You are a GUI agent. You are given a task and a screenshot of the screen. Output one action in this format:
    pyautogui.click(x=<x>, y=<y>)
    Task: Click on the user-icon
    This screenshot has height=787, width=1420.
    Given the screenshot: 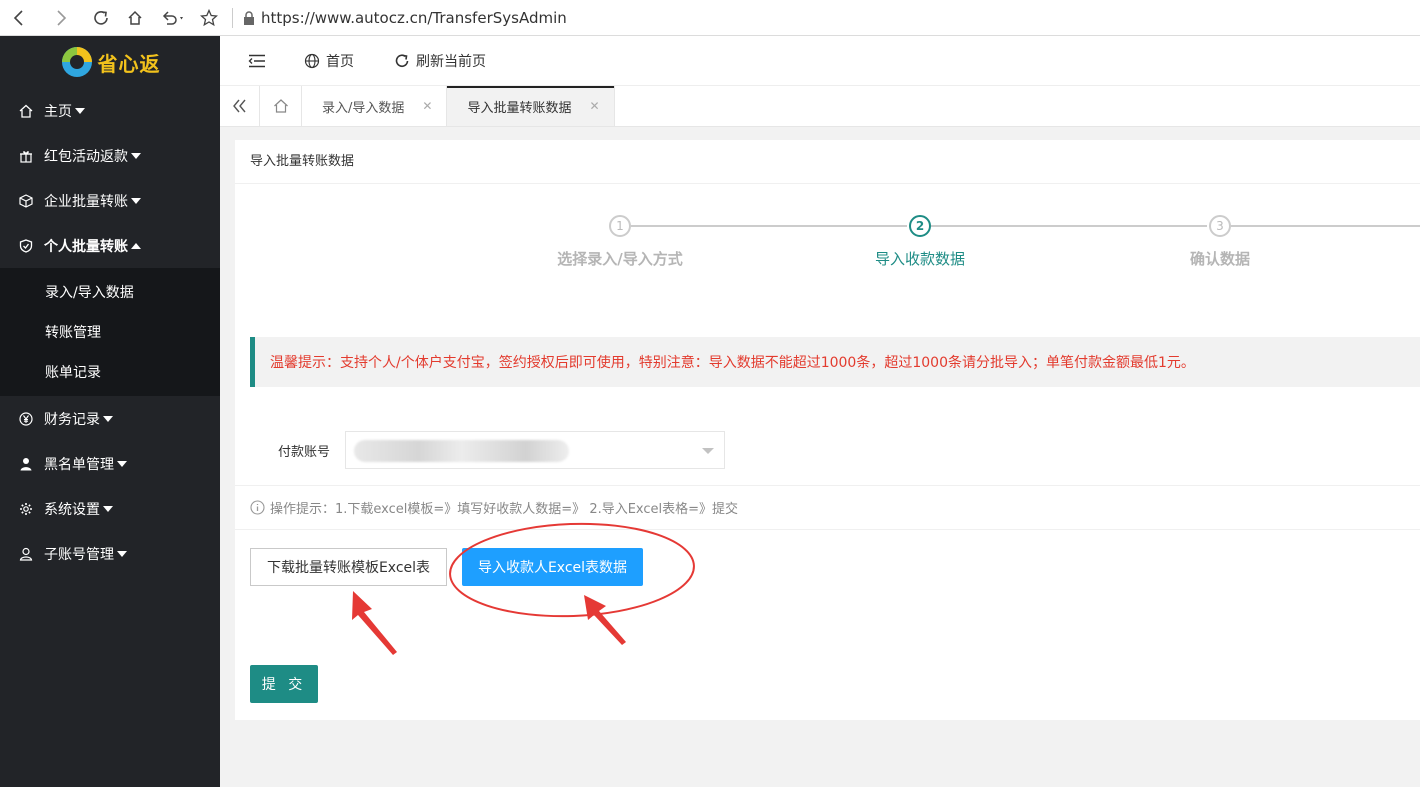 What is the action you would take?
    pyautogui.click(x=26, y=464)
    